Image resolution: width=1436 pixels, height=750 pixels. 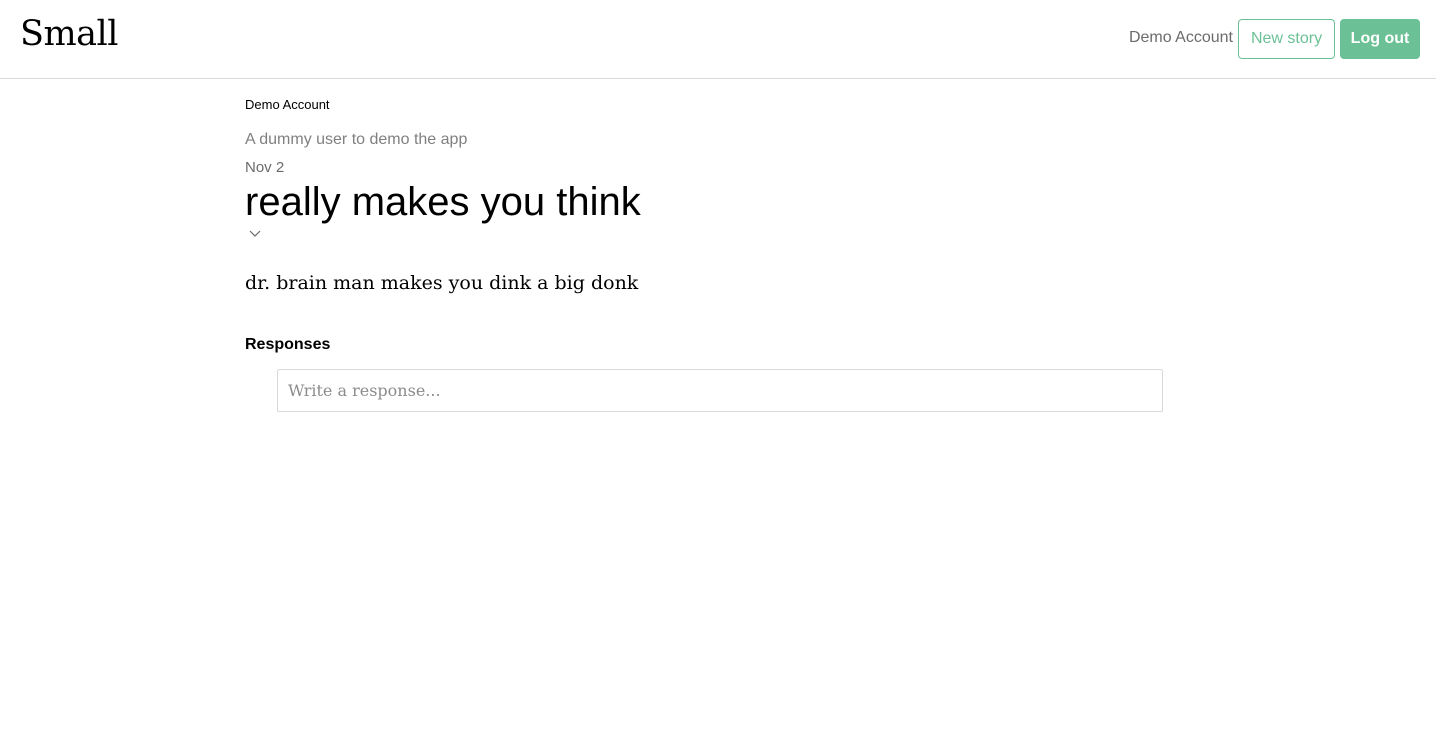 I want to click on responses-heading: Responses, so click(x=288, y=344).